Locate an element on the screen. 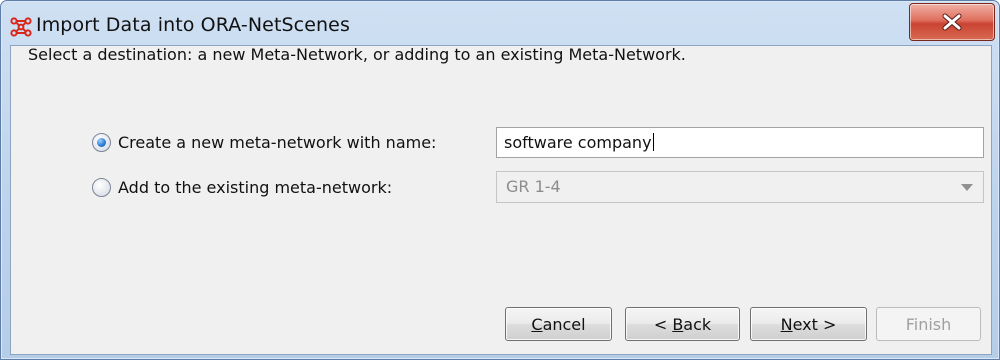 Image resolution: width=1000 pixels, height=360 pixels. back-prefix: < is located at coordinates (663, 324).